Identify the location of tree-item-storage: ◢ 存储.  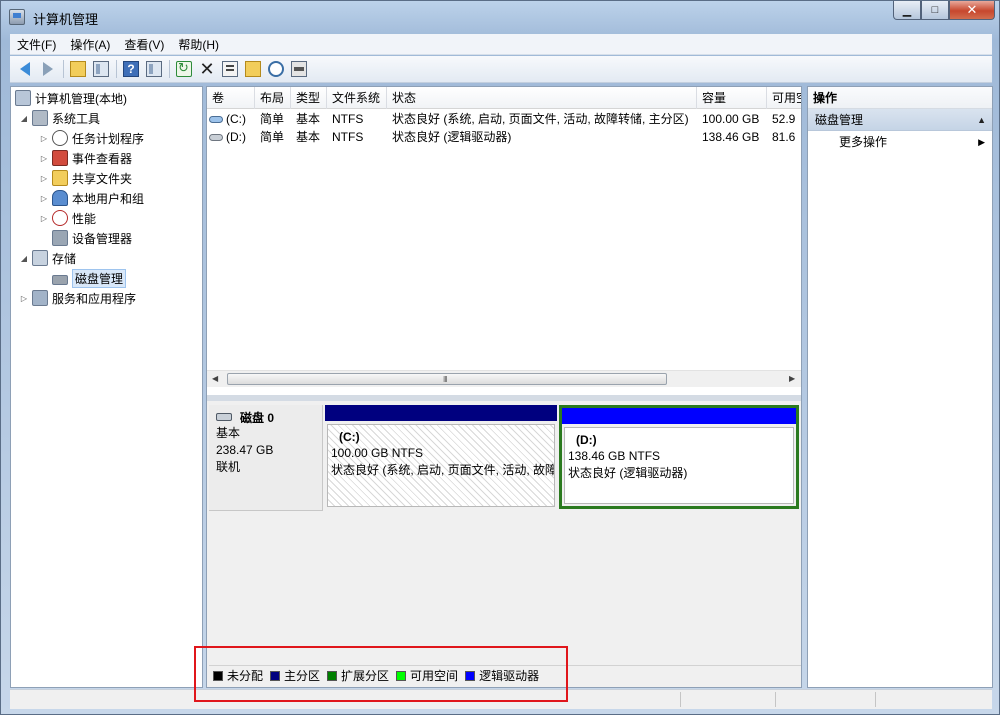
(47, 258).